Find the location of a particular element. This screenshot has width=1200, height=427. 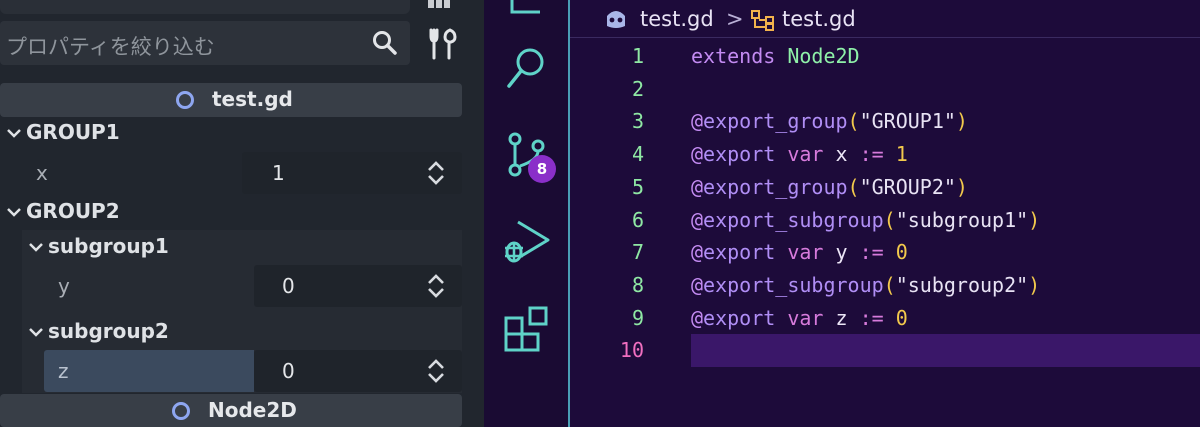

property-name: y is located at coordinates (64, 286).